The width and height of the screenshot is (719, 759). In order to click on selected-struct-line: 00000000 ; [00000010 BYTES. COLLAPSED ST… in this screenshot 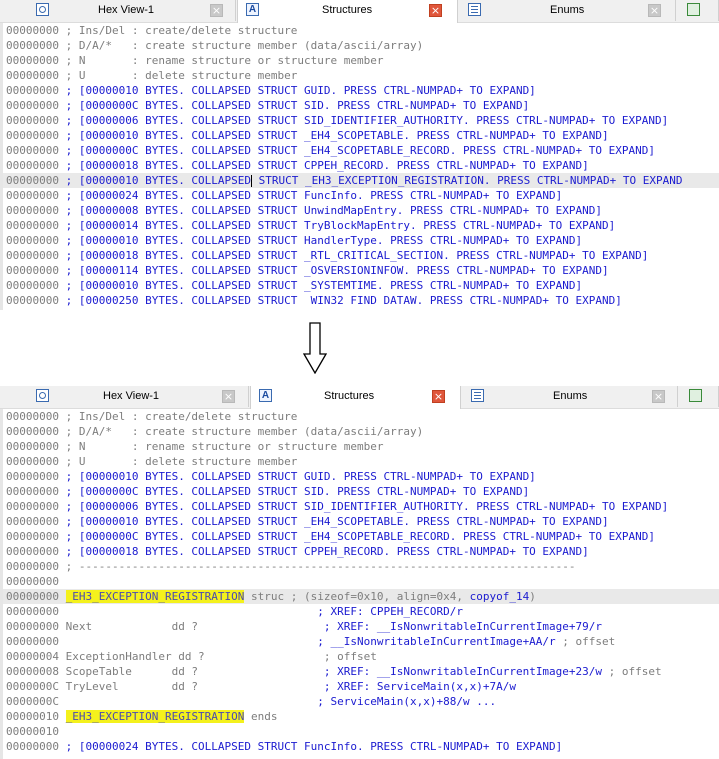, I will do `click(361, 180)`.